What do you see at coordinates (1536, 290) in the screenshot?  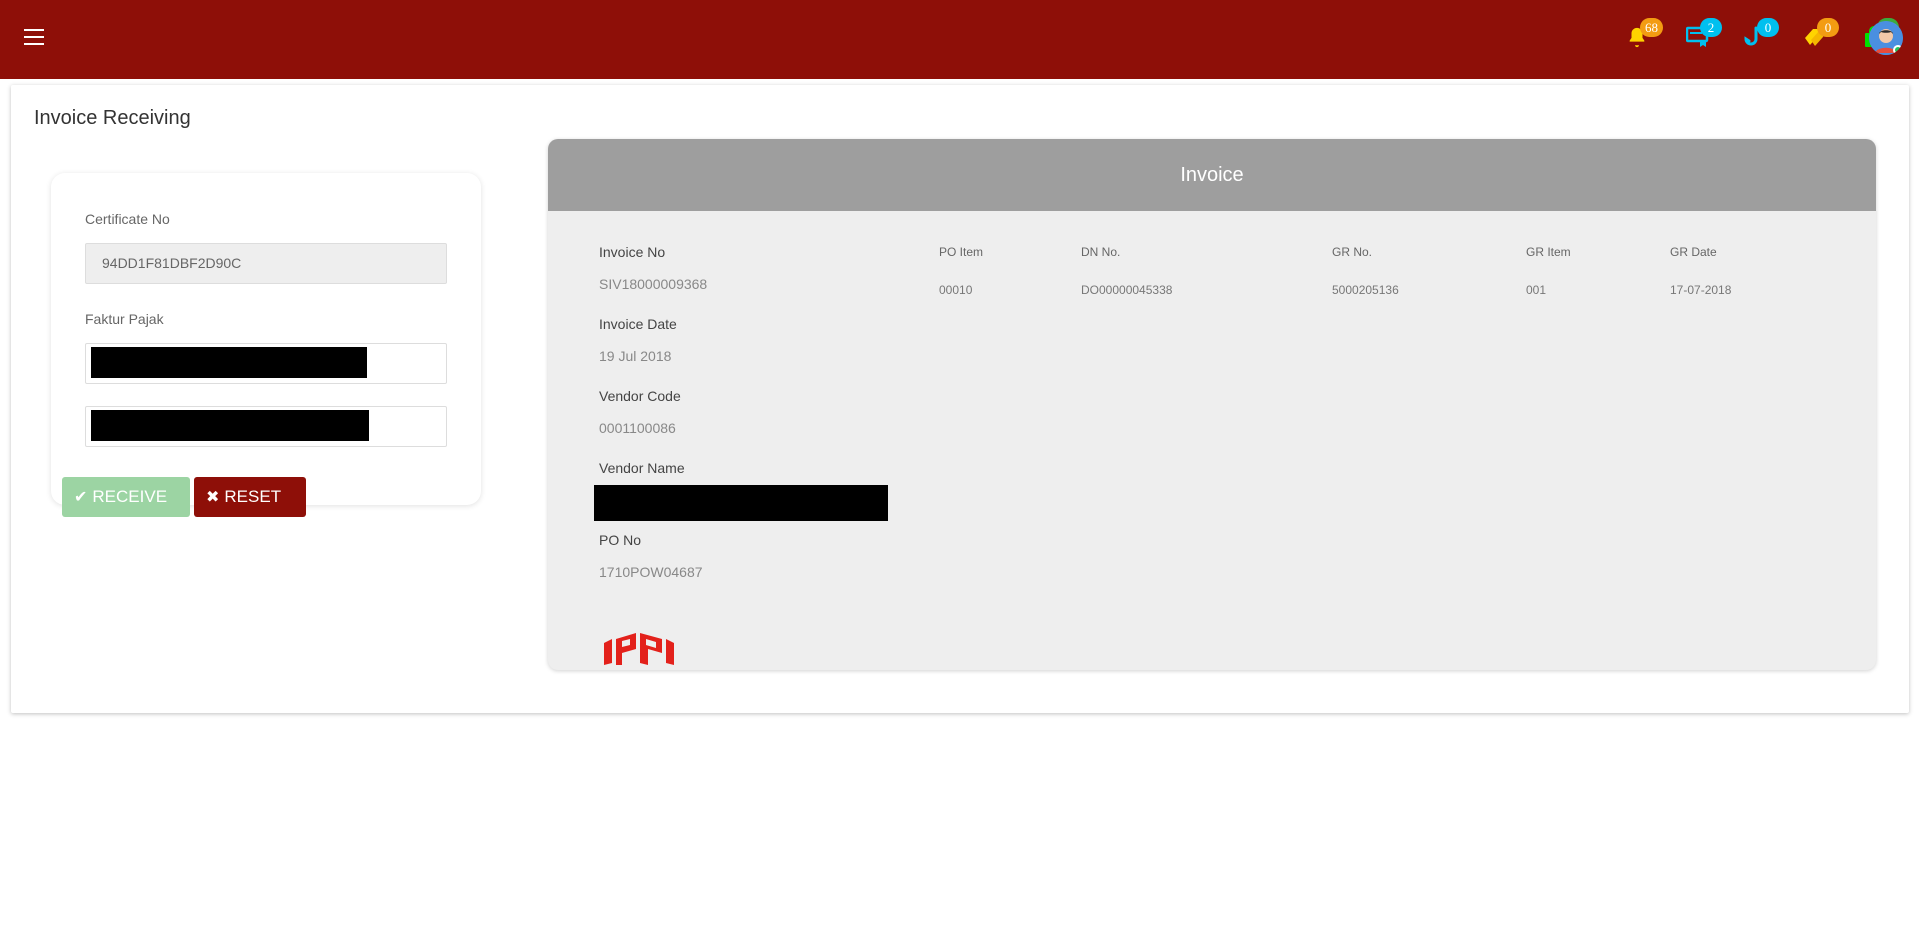 I see `cell-gr-item: 001` at bounding box center [1536, 290].